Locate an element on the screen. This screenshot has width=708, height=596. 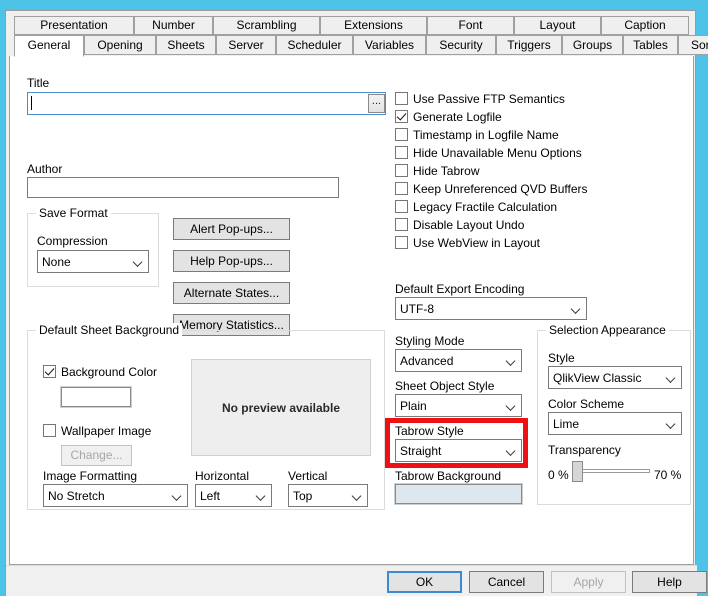
checkbox-hide-unavailable-menu-options is located at coordinates (401, 152).